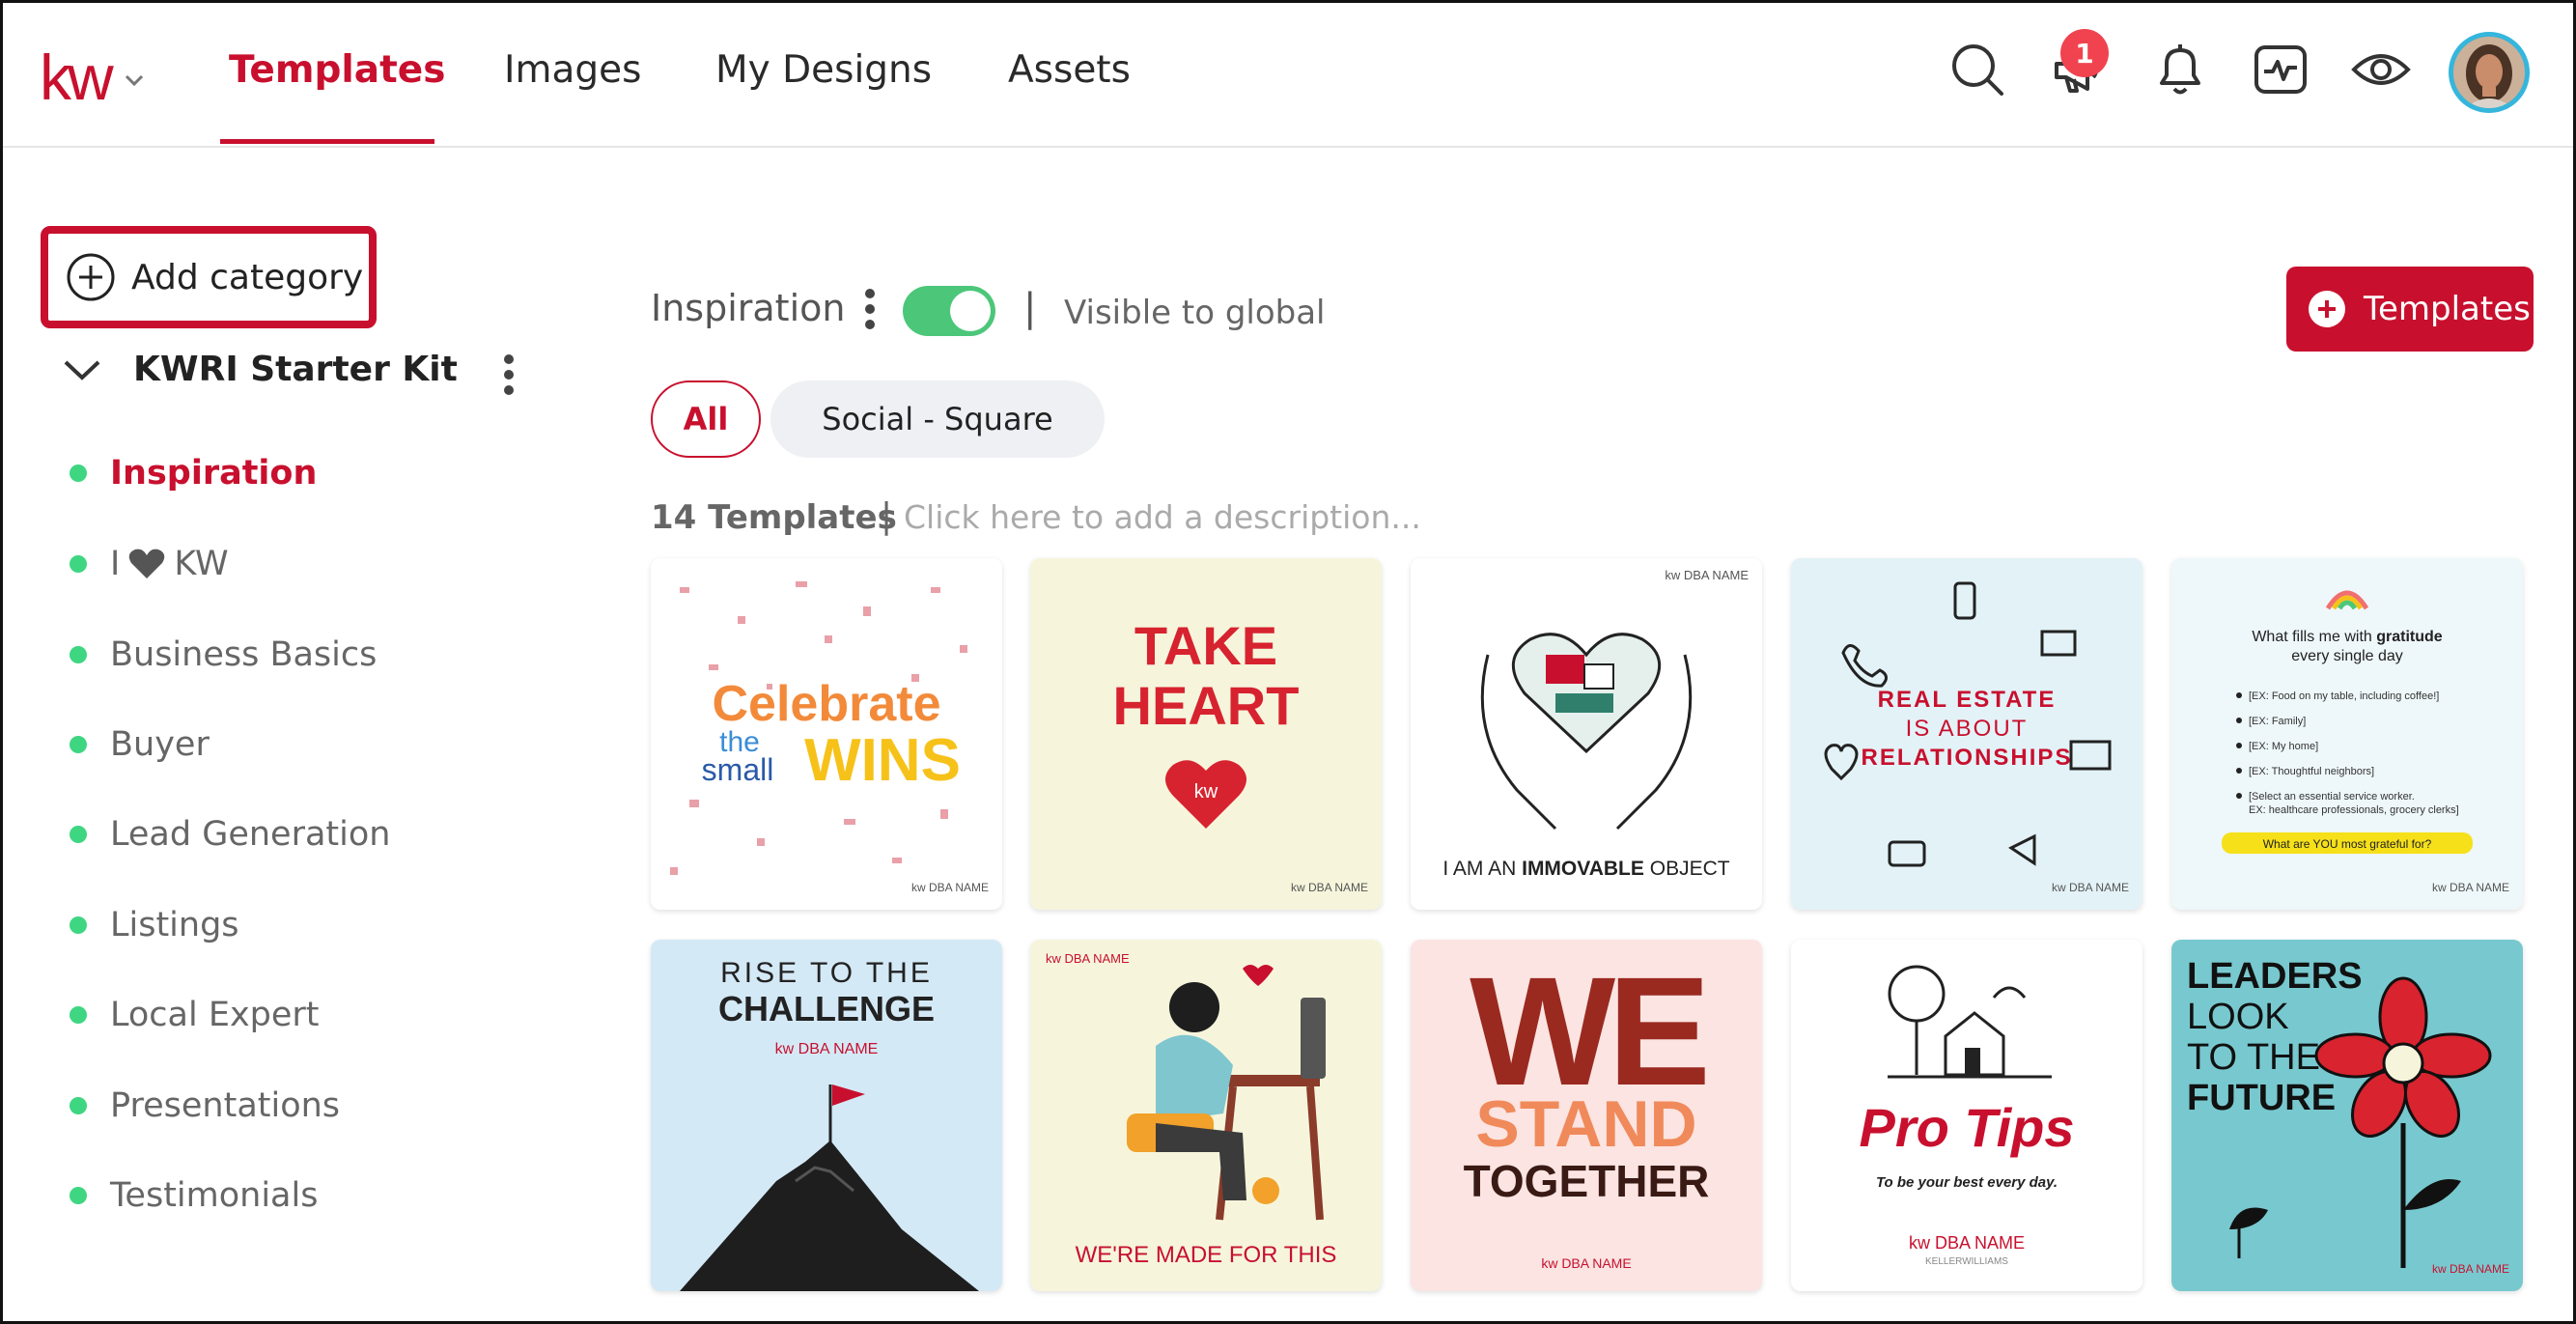 This screenshot has height=1324, width=2576. Describe the element at coordinates (1207, 1255) in the screenshot. I see `card-text: WE'RE MADE FOR THIS` at that location.